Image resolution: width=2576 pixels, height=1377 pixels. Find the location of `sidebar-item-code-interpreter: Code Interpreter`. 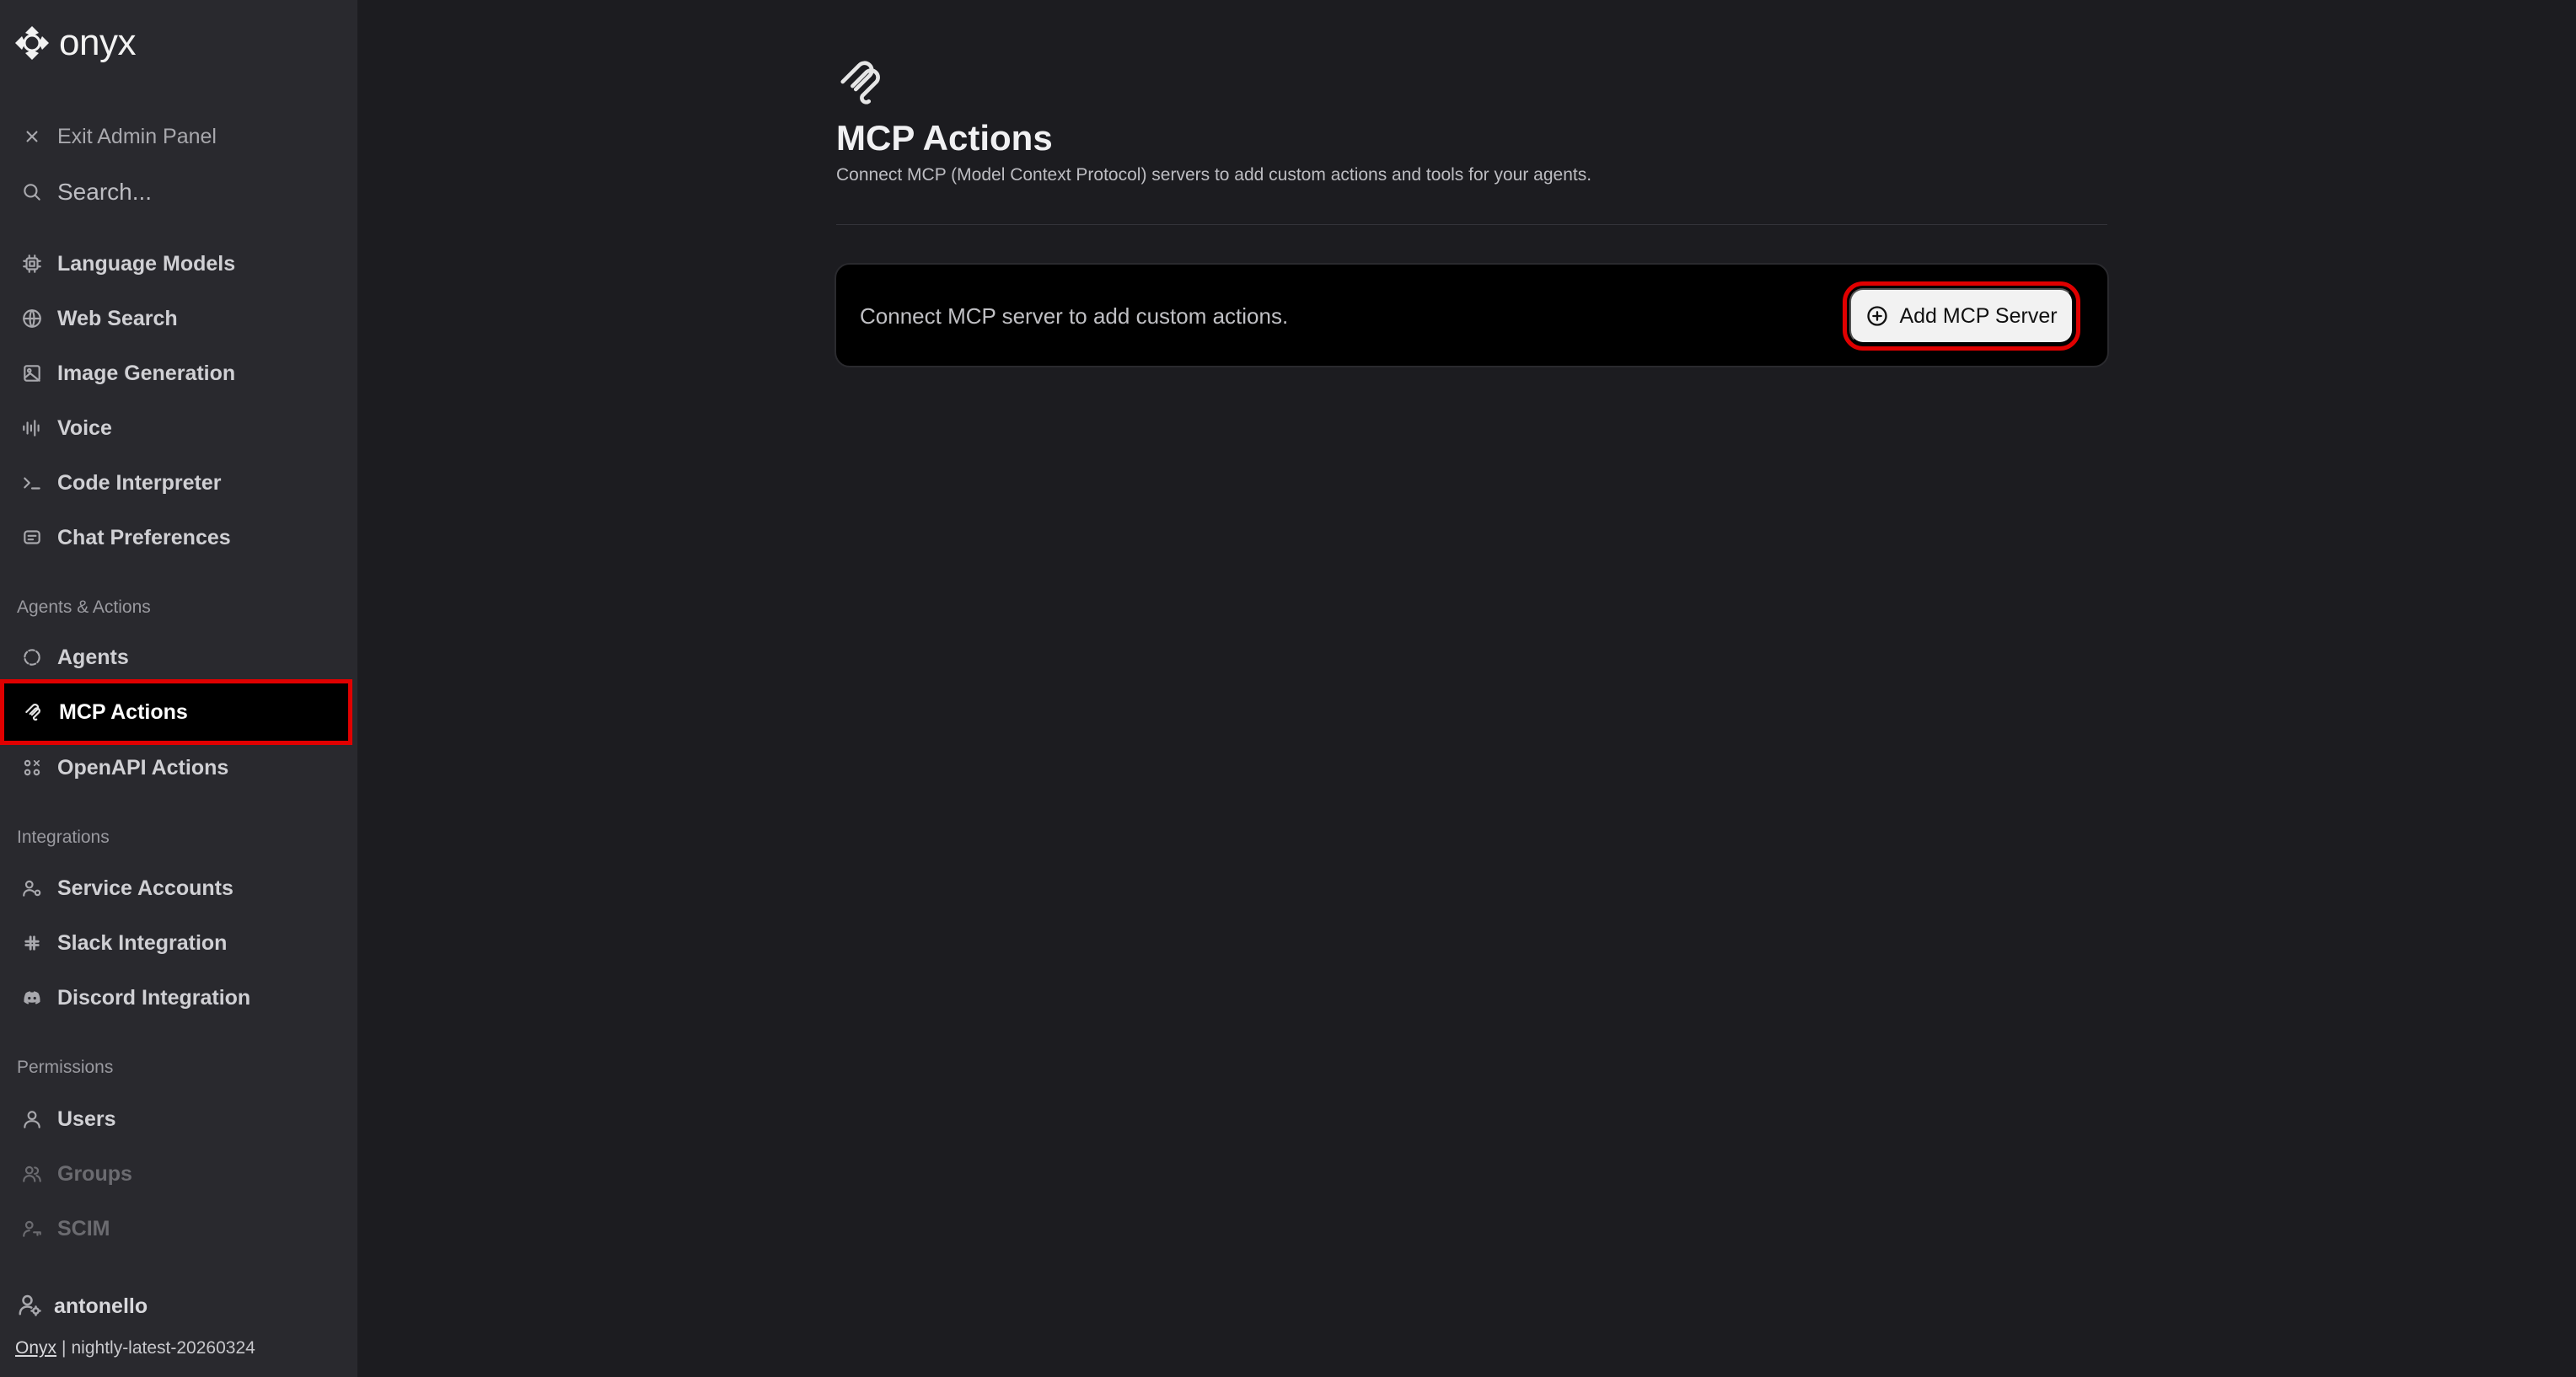

sidebar-item-code-interpreter: Code Interpreter is located at coordinates (178, 482).